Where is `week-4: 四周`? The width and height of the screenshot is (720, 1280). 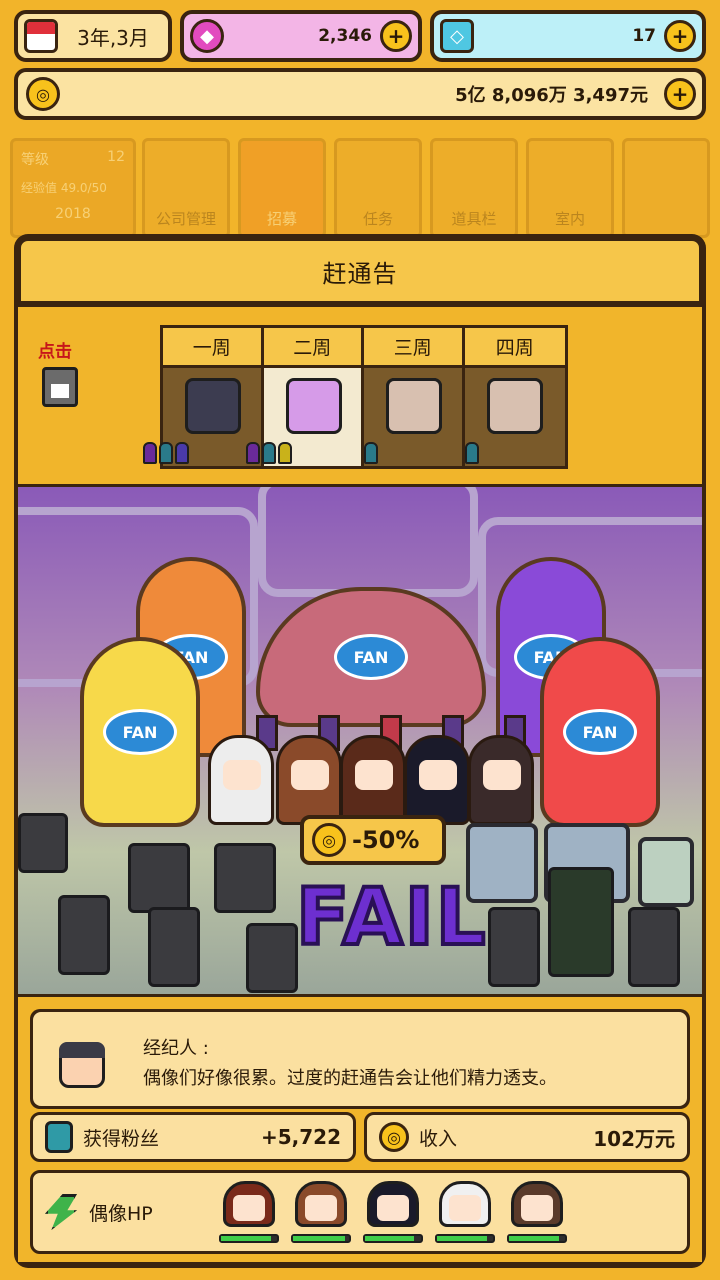
week-4: 四周 is located at coordinates (515, 397).